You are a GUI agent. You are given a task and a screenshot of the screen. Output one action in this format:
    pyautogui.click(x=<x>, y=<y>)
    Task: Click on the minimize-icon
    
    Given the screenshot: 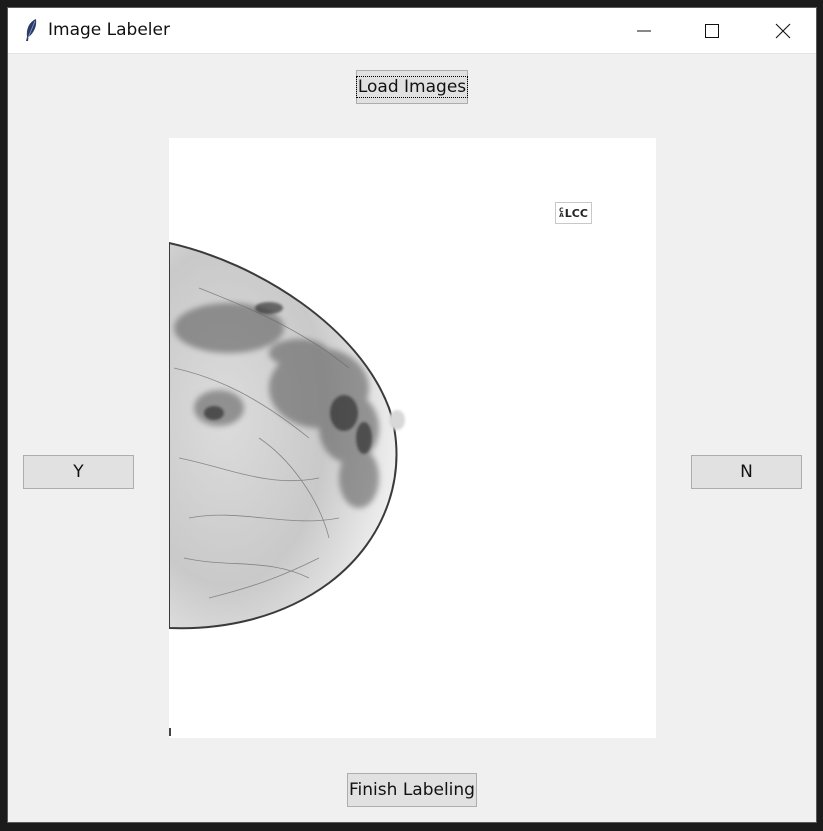 What is the action you would take?
    pyautogui.click(x=644, y=30)
    